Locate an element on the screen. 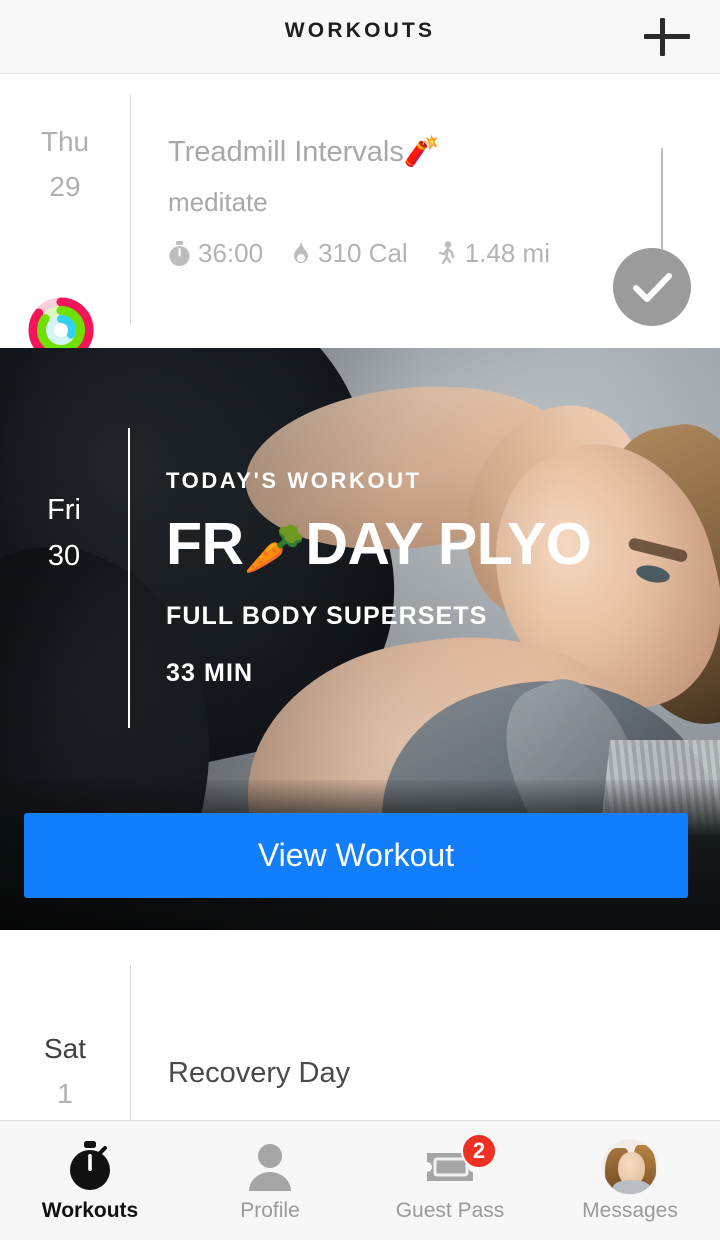 This screenshot has height=1240, width=720. hero-duration: 33 MIN is located at coordinates (210, 672).